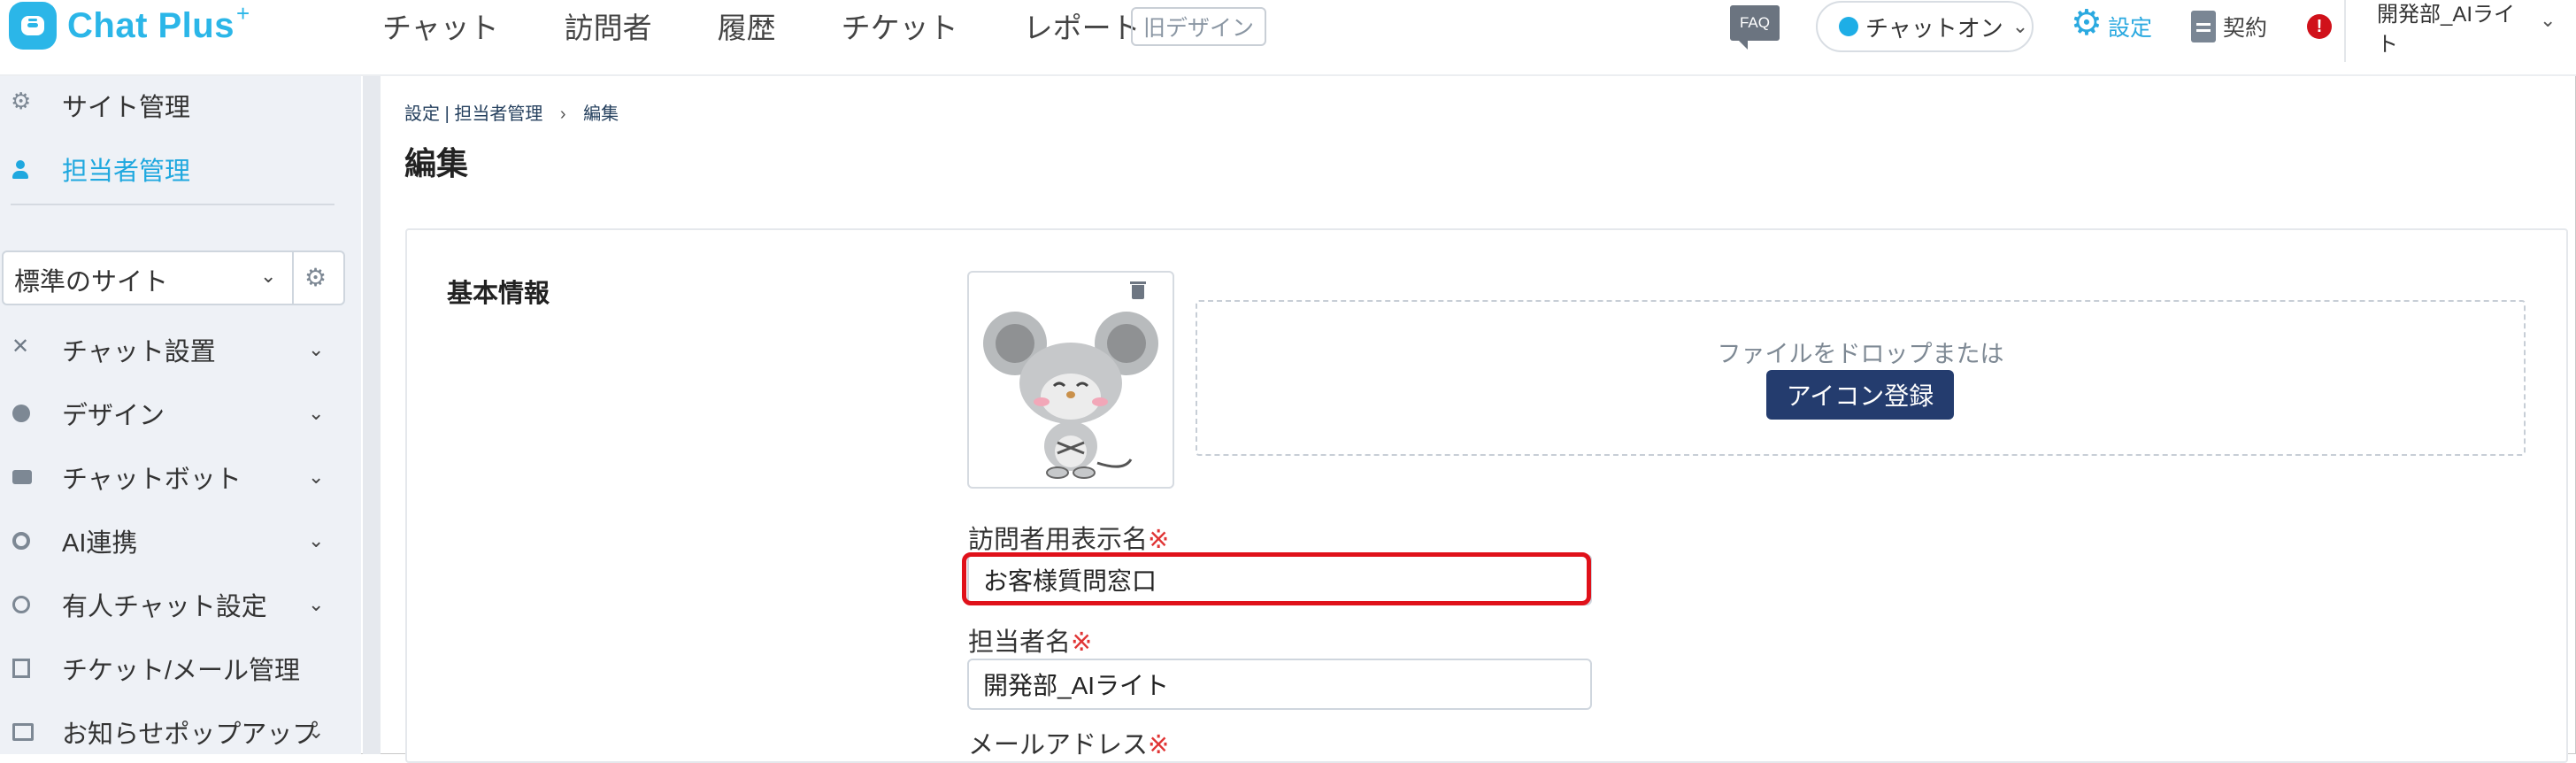 The width and height of the screenshot is (2576, 763). What do you see at coordinates (422, 114) in the screenshot?
I see `breadcrumb-settings: 設定` at bounding box center [422, 114].